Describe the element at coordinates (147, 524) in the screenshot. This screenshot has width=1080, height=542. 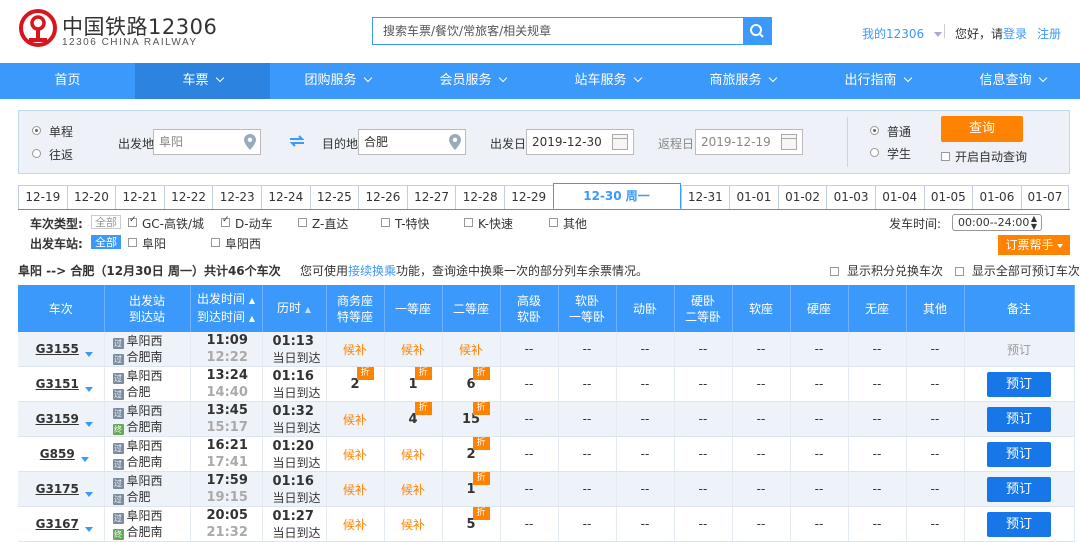
I see `stations-cell: 过阜阳西终合肥南` at that location.